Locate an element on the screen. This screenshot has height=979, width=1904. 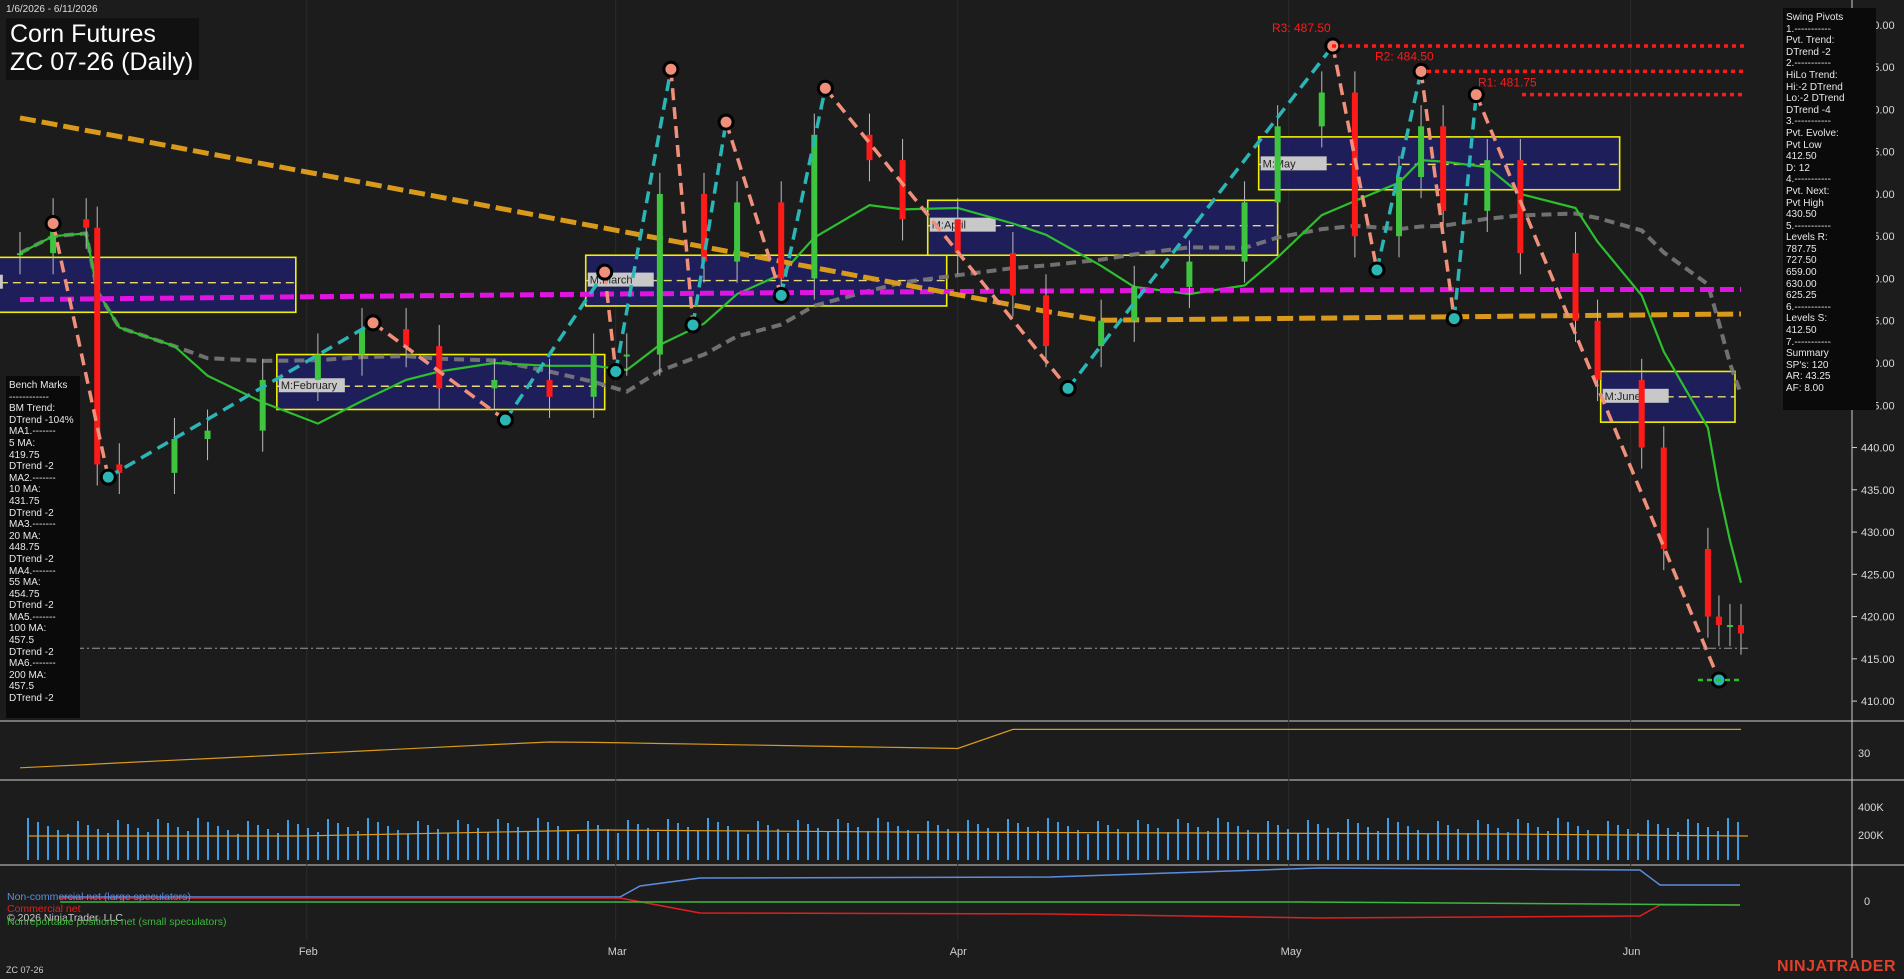
bench-marks-line: 55 MA: is located at coordinates (25, 583).